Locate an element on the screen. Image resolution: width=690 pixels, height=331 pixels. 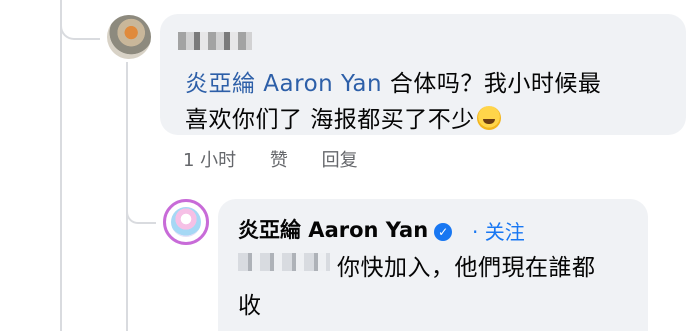
reply-text-line1: 你快加入，他們現在誰都 is located at coordinates (466, 265).